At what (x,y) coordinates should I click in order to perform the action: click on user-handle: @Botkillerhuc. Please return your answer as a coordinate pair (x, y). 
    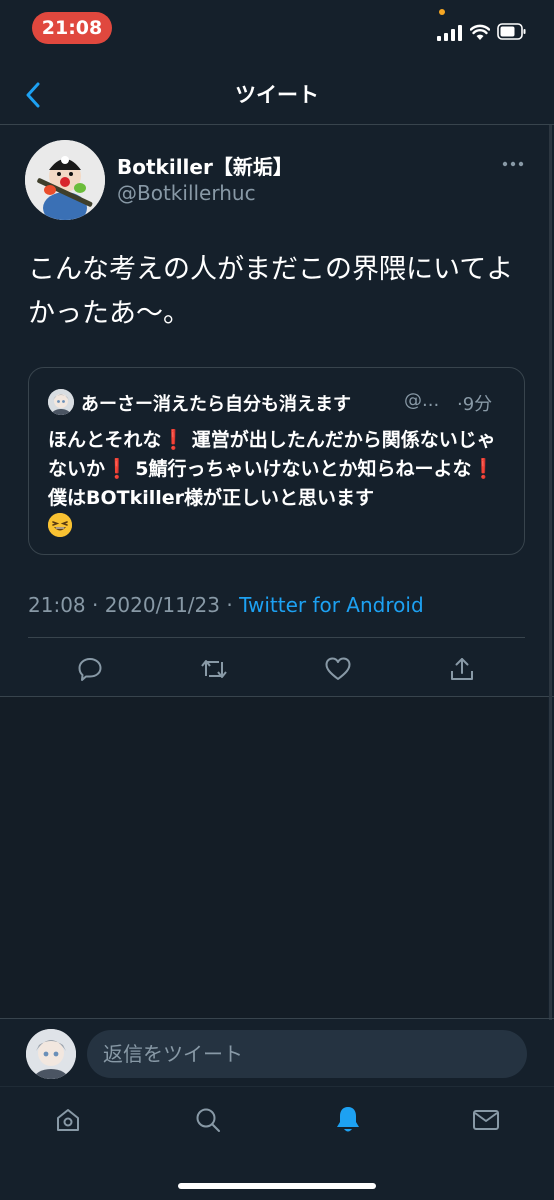
    Looking at the image, I should click on (186, 193).